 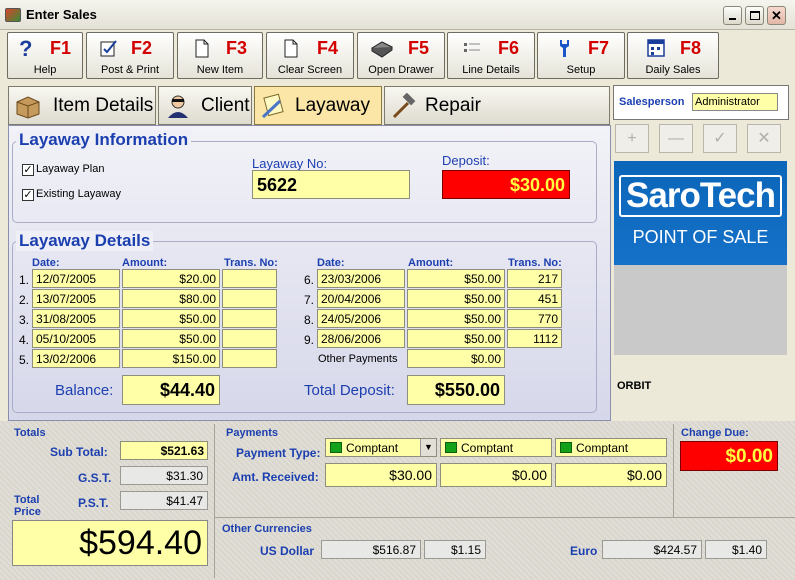 What do you see at coordinates (491, 55) in the screenshot?
I see `f6-line-details-button: F6 Line Details` at bounding box center [491, 55].